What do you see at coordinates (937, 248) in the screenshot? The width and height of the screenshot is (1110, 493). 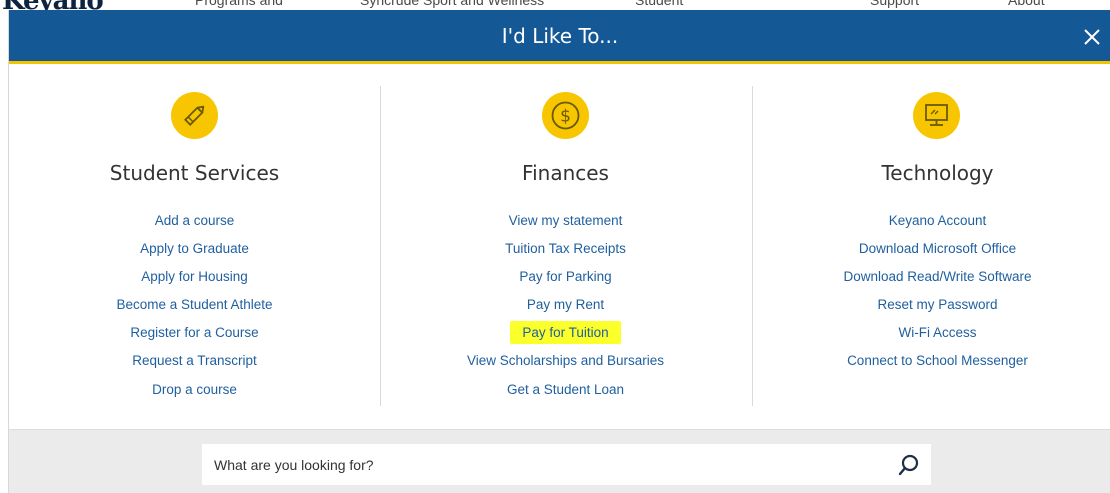 I see `link-download-microsoft-office: Download Microsoft Office` at bounding box center [937, 248].